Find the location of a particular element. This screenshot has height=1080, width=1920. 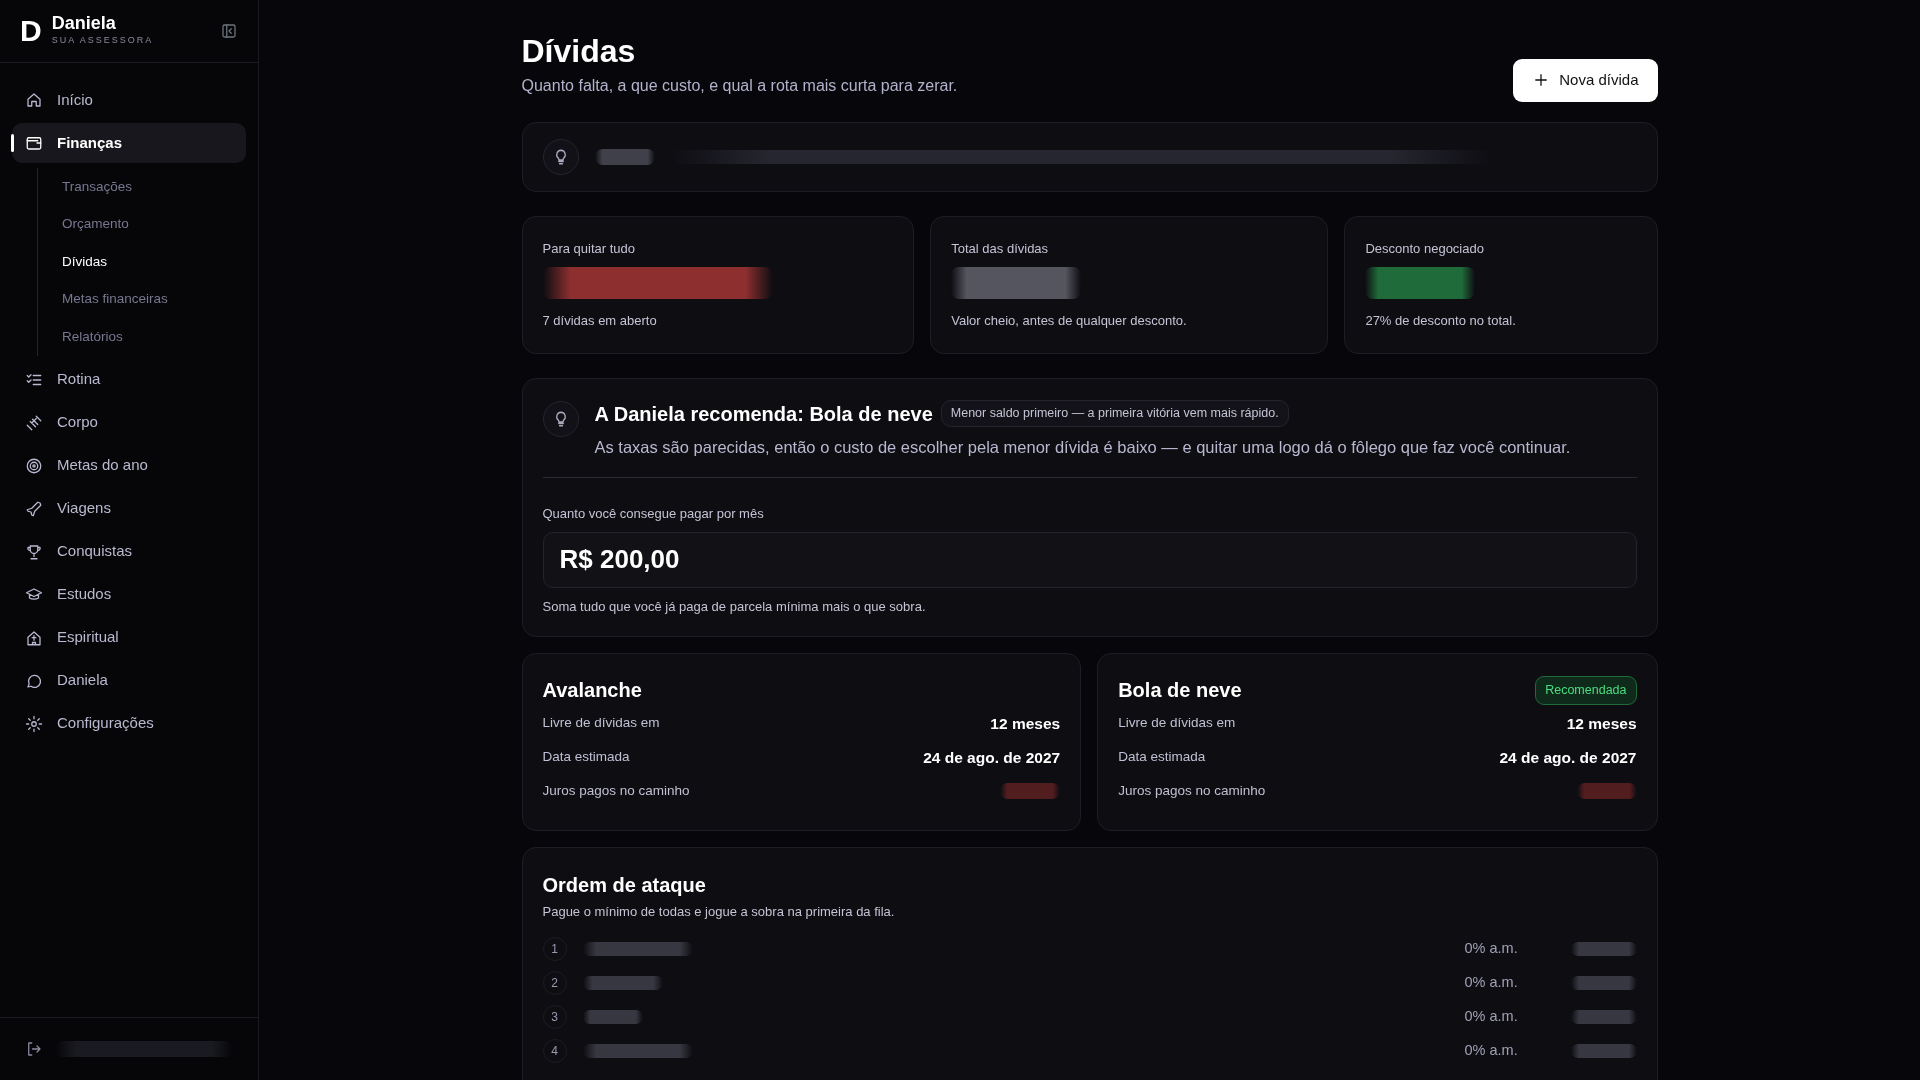

target-icon is located at coordinates (34, 465).